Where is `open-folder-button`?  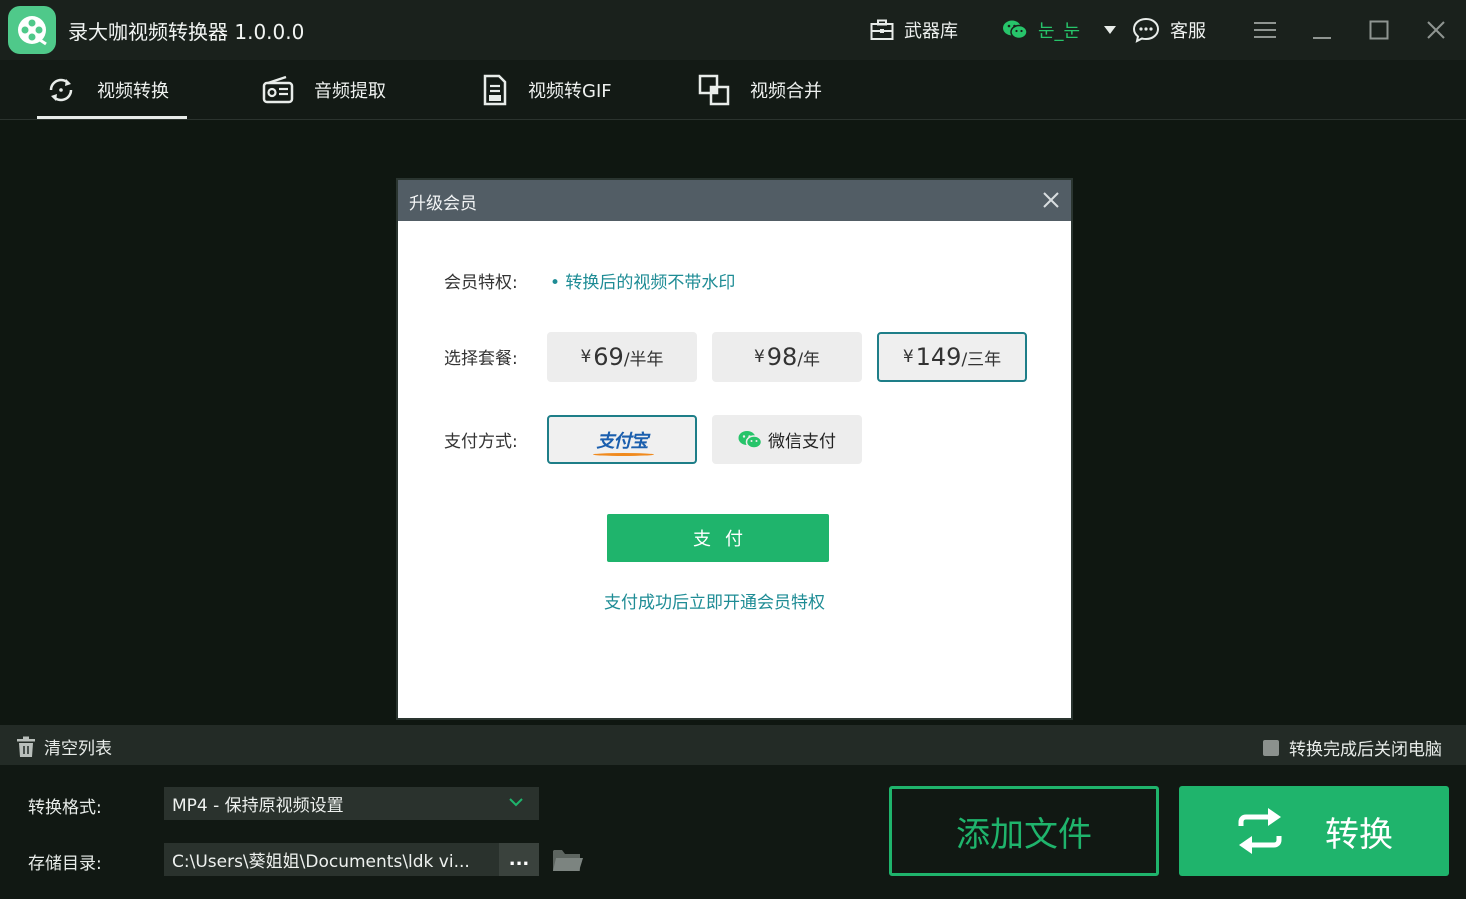 open-folder-button is located at coordinates (568, 862).